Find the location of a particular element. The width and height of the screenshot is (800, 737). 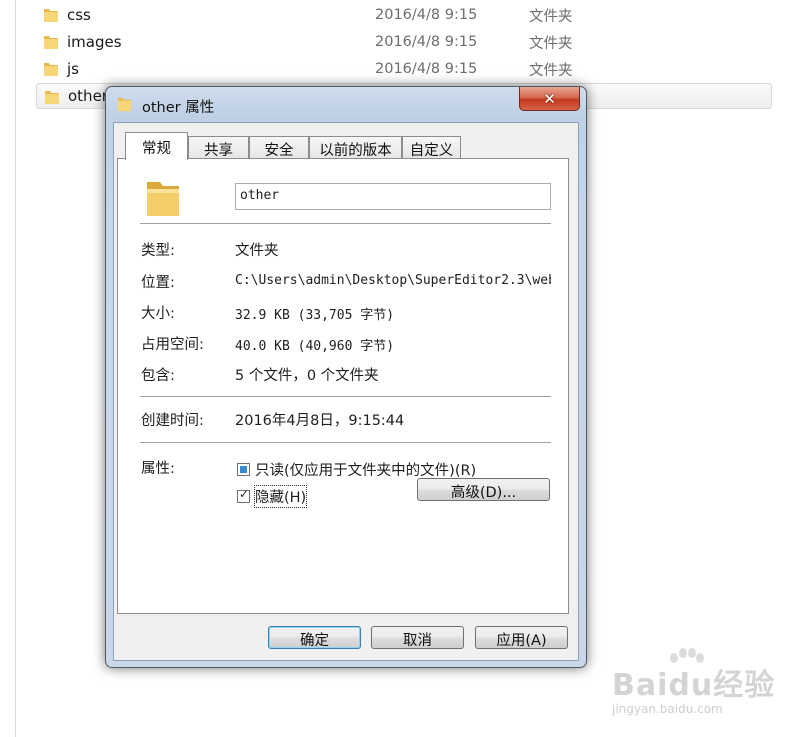

indeterminate-indicator is located at coordinates (243, 469).